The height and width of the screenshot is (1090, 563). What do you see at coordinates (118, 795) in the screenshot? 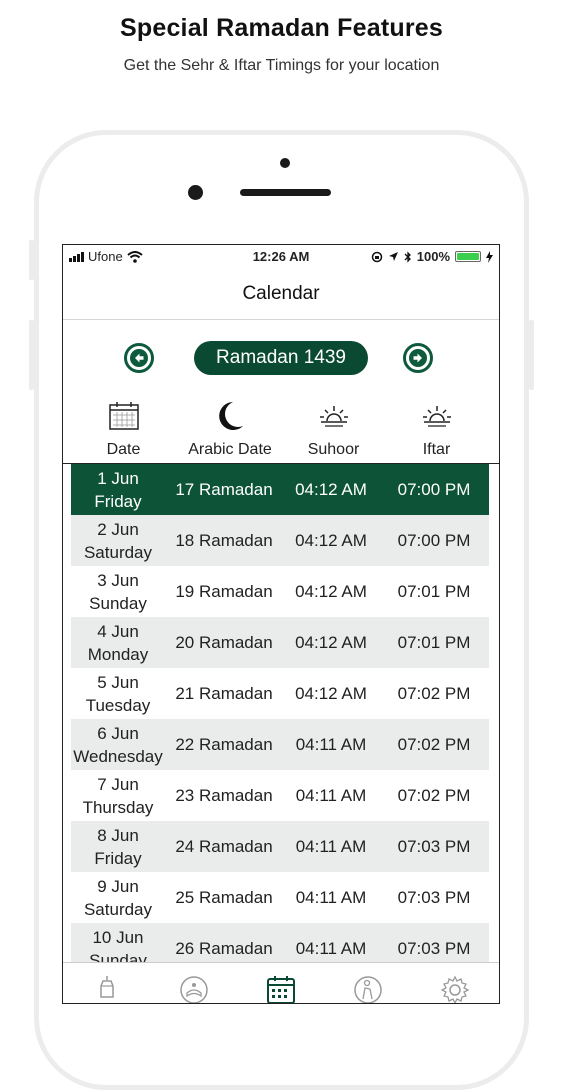
I see `date-cell: 7 Jun Thursday` at bounding box center [118, 795].